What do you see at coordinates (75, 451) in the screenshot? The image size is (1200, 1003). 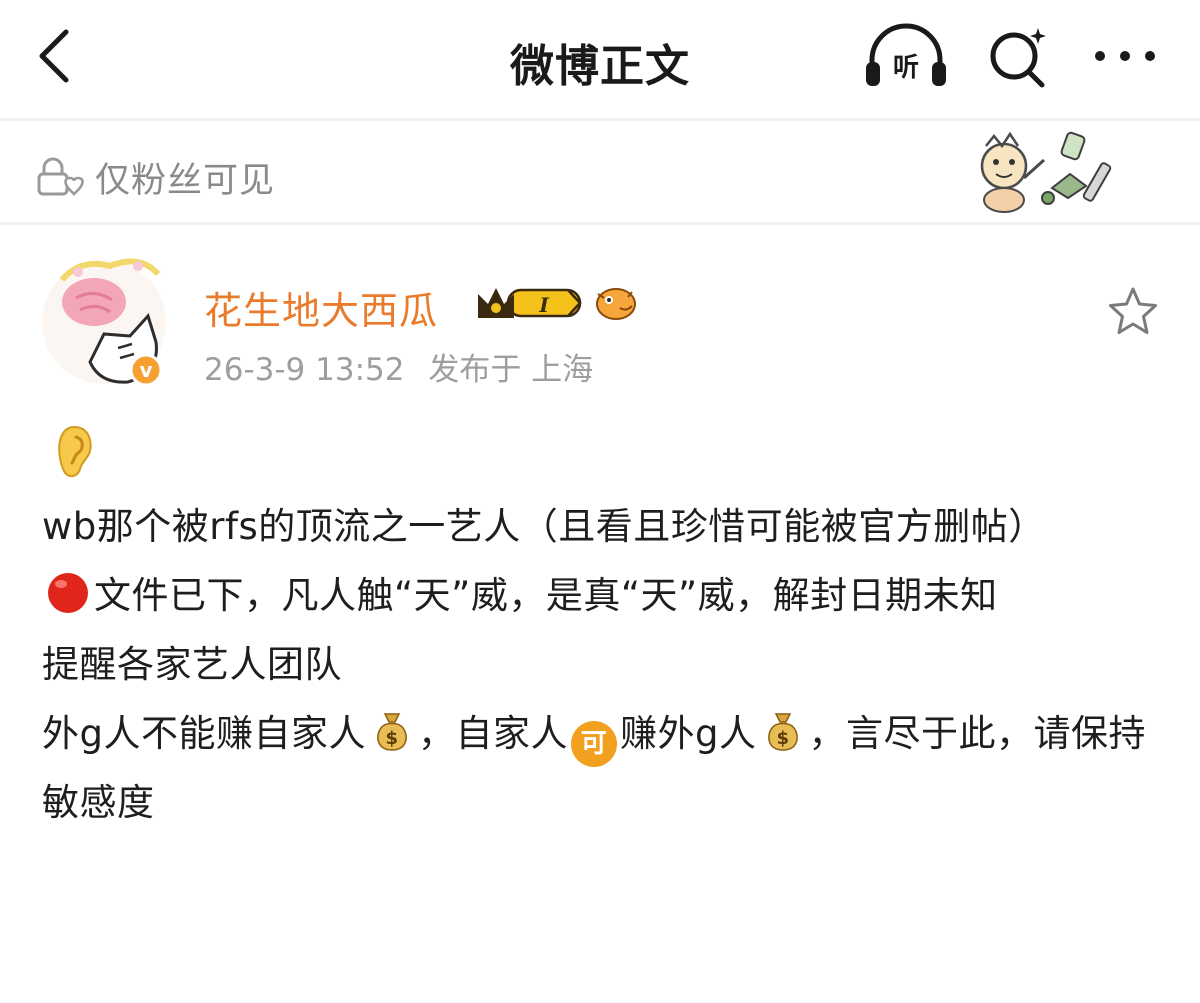 I see `ear-emoji-icon` at bounding box center [75, 451].